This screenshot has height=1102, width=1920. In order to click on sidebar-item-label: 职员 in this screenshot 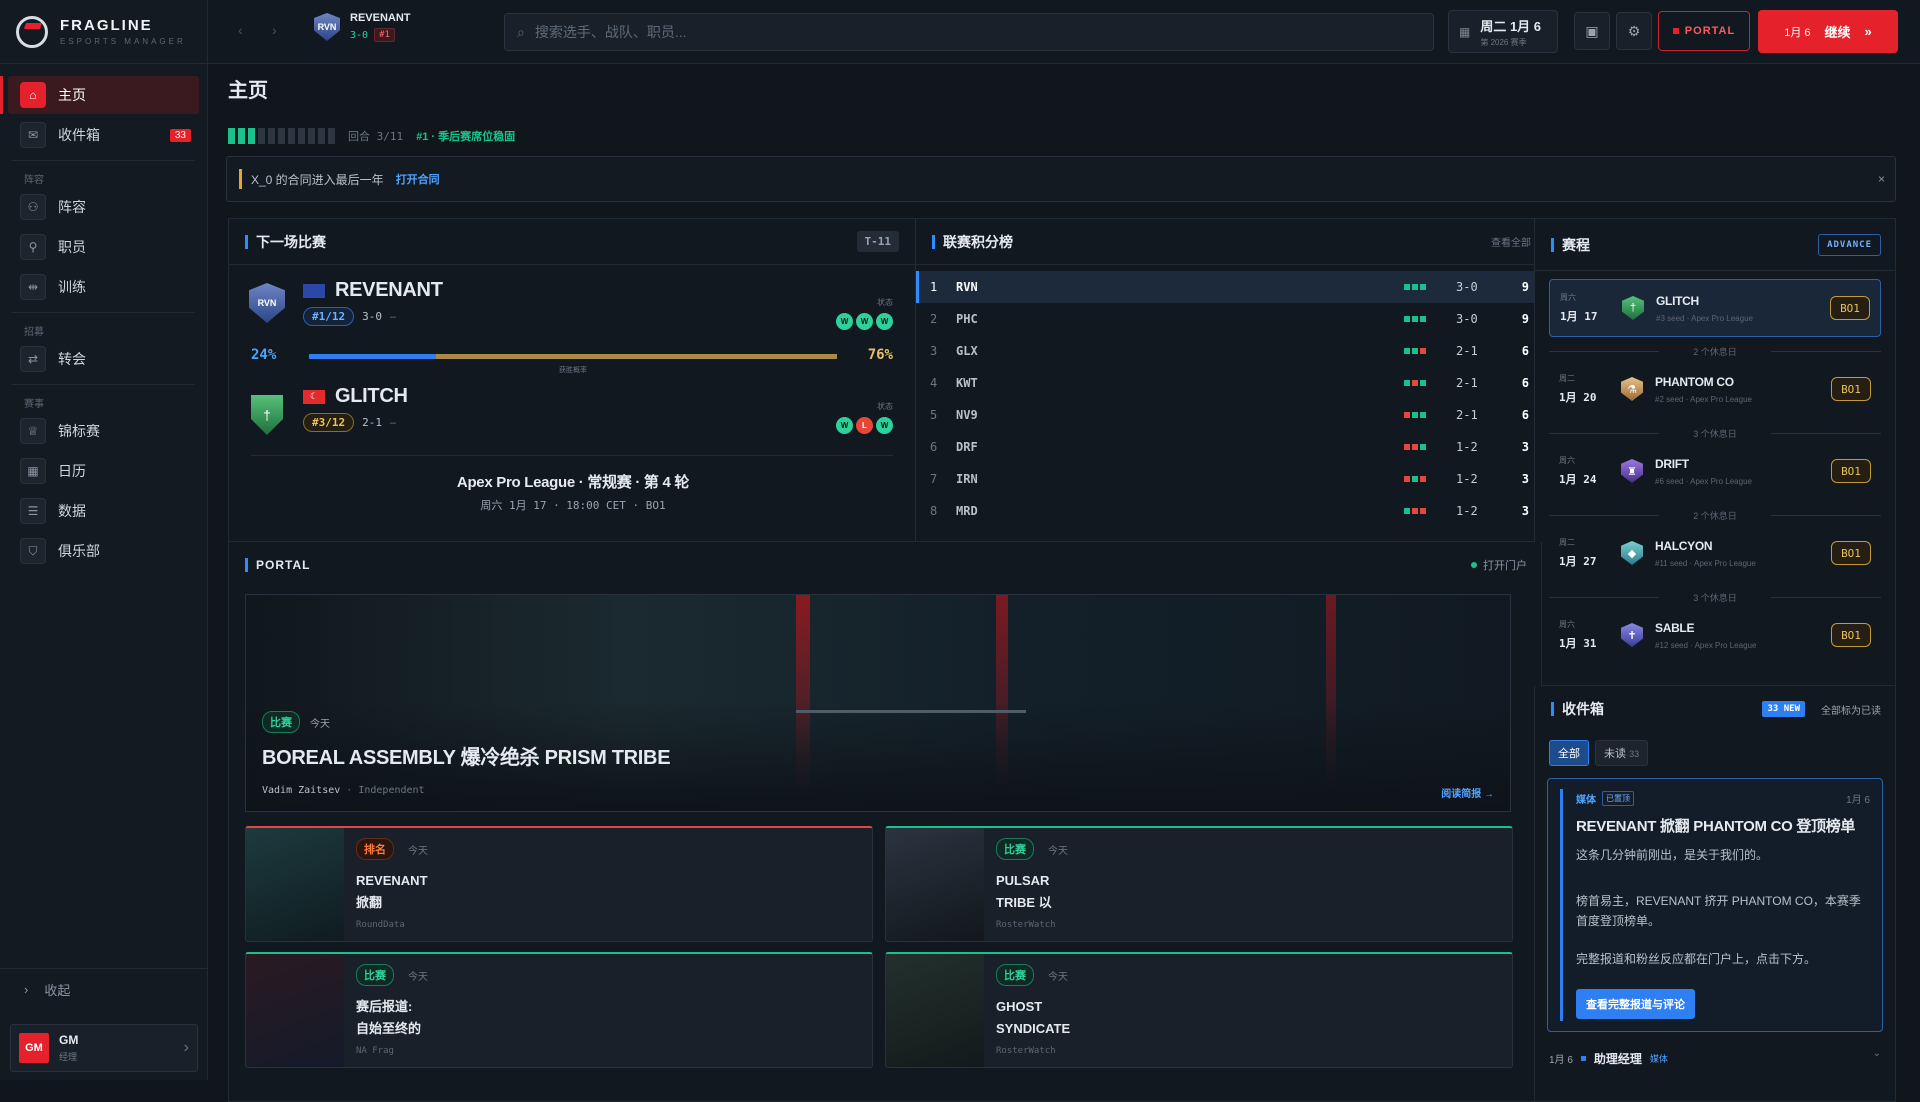, I will do `click(72, 247)`.